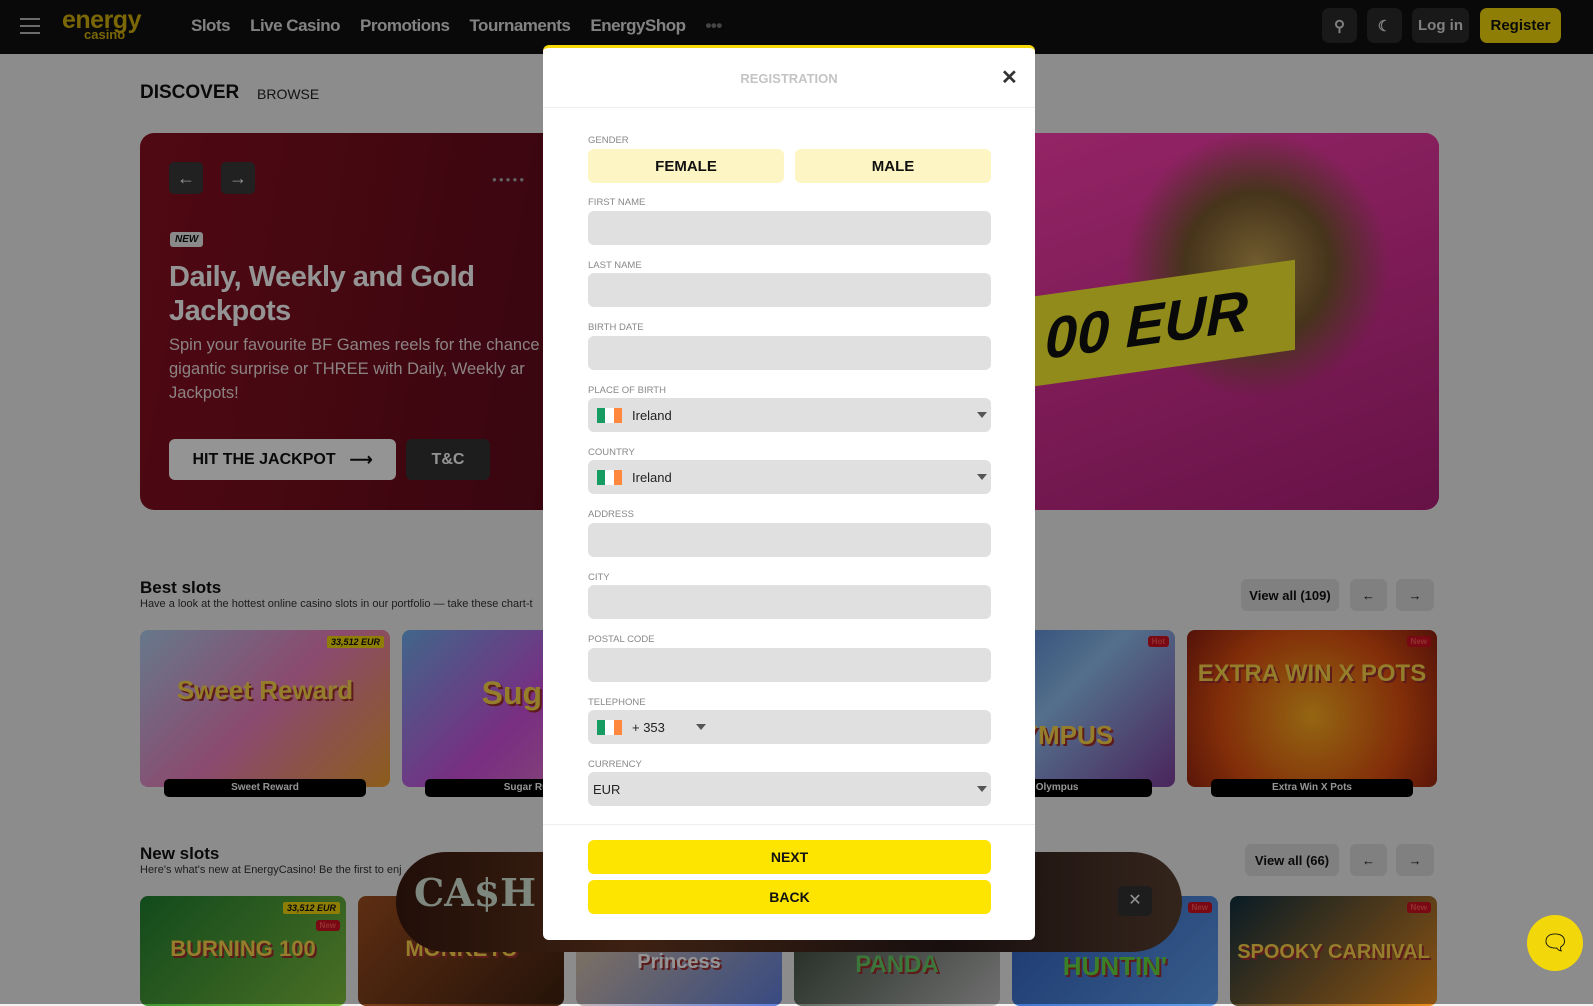 This screenshot has width=1593, height=1006. Describe the element at coordinates (789, 228) in the screenshot. I see `first-name-input` at that location.